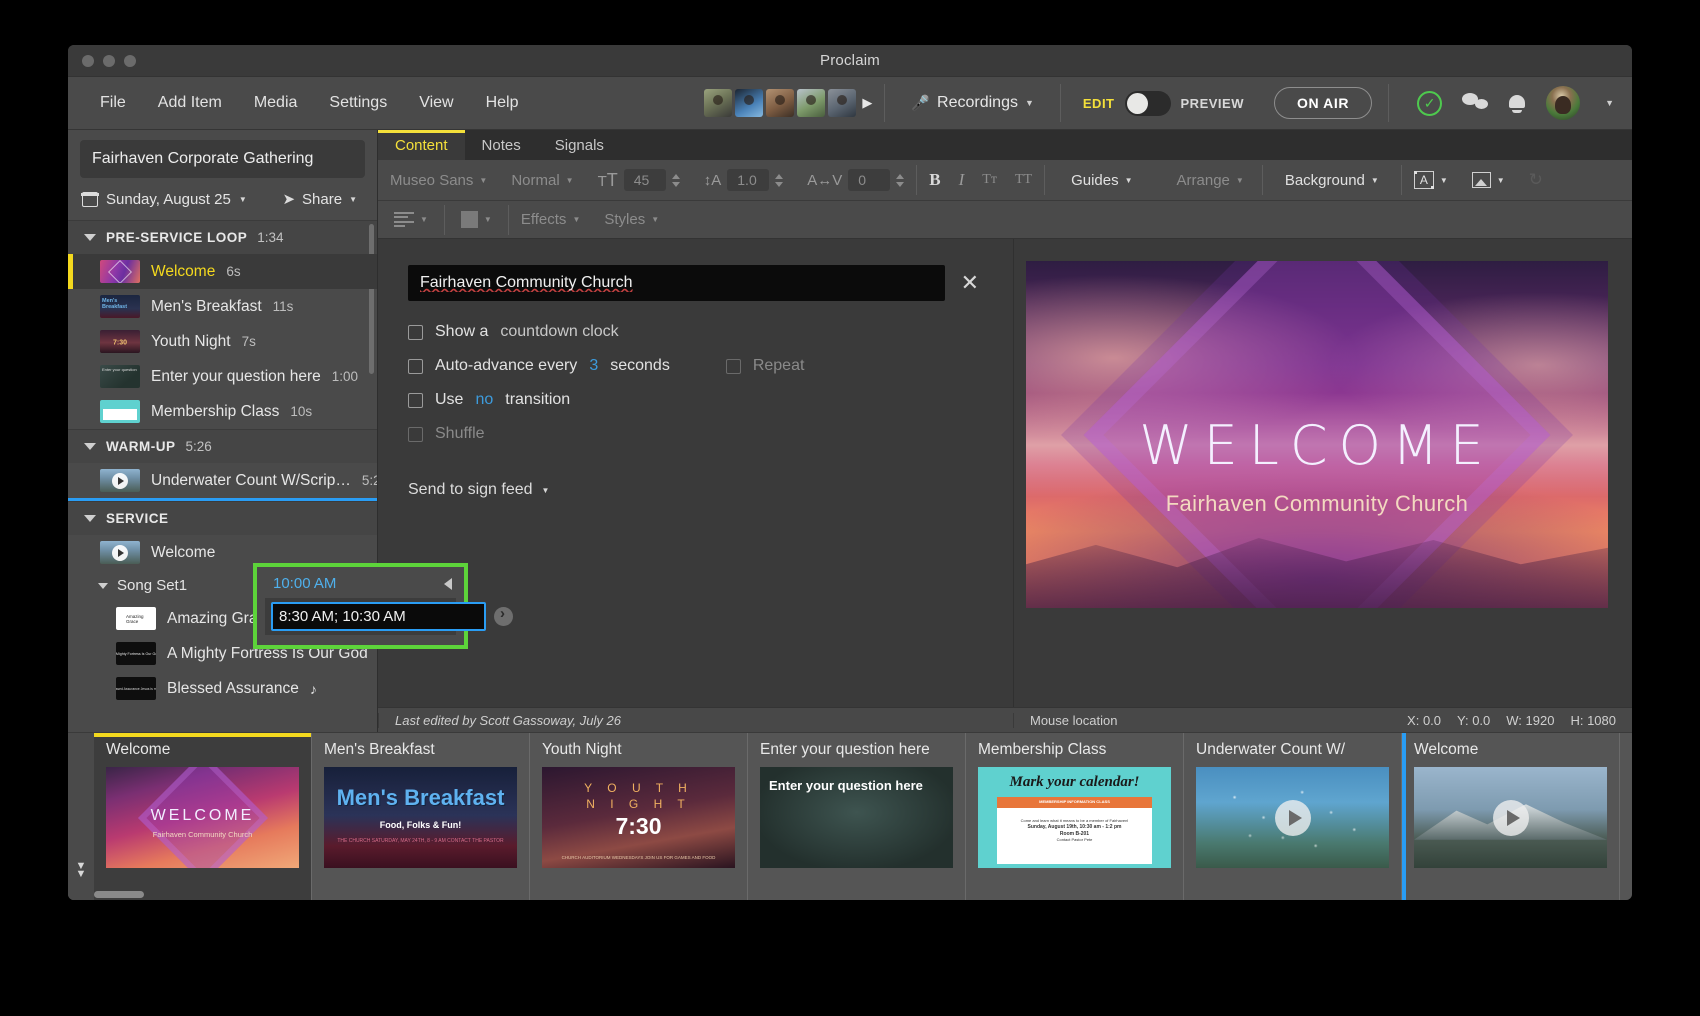 This screenshot has height=1016, width=1700. I want to click on auto-advance-seconds-value: 3, so click(593, 366).